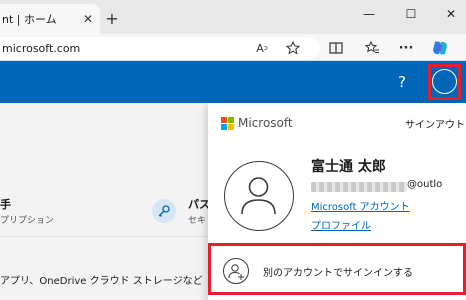 This screenshot has width=466, height=300. What do you see at coordinates (411, 14) in the screenshot?
I see `maximize-button: ☐` at bounding box center [411, 14].